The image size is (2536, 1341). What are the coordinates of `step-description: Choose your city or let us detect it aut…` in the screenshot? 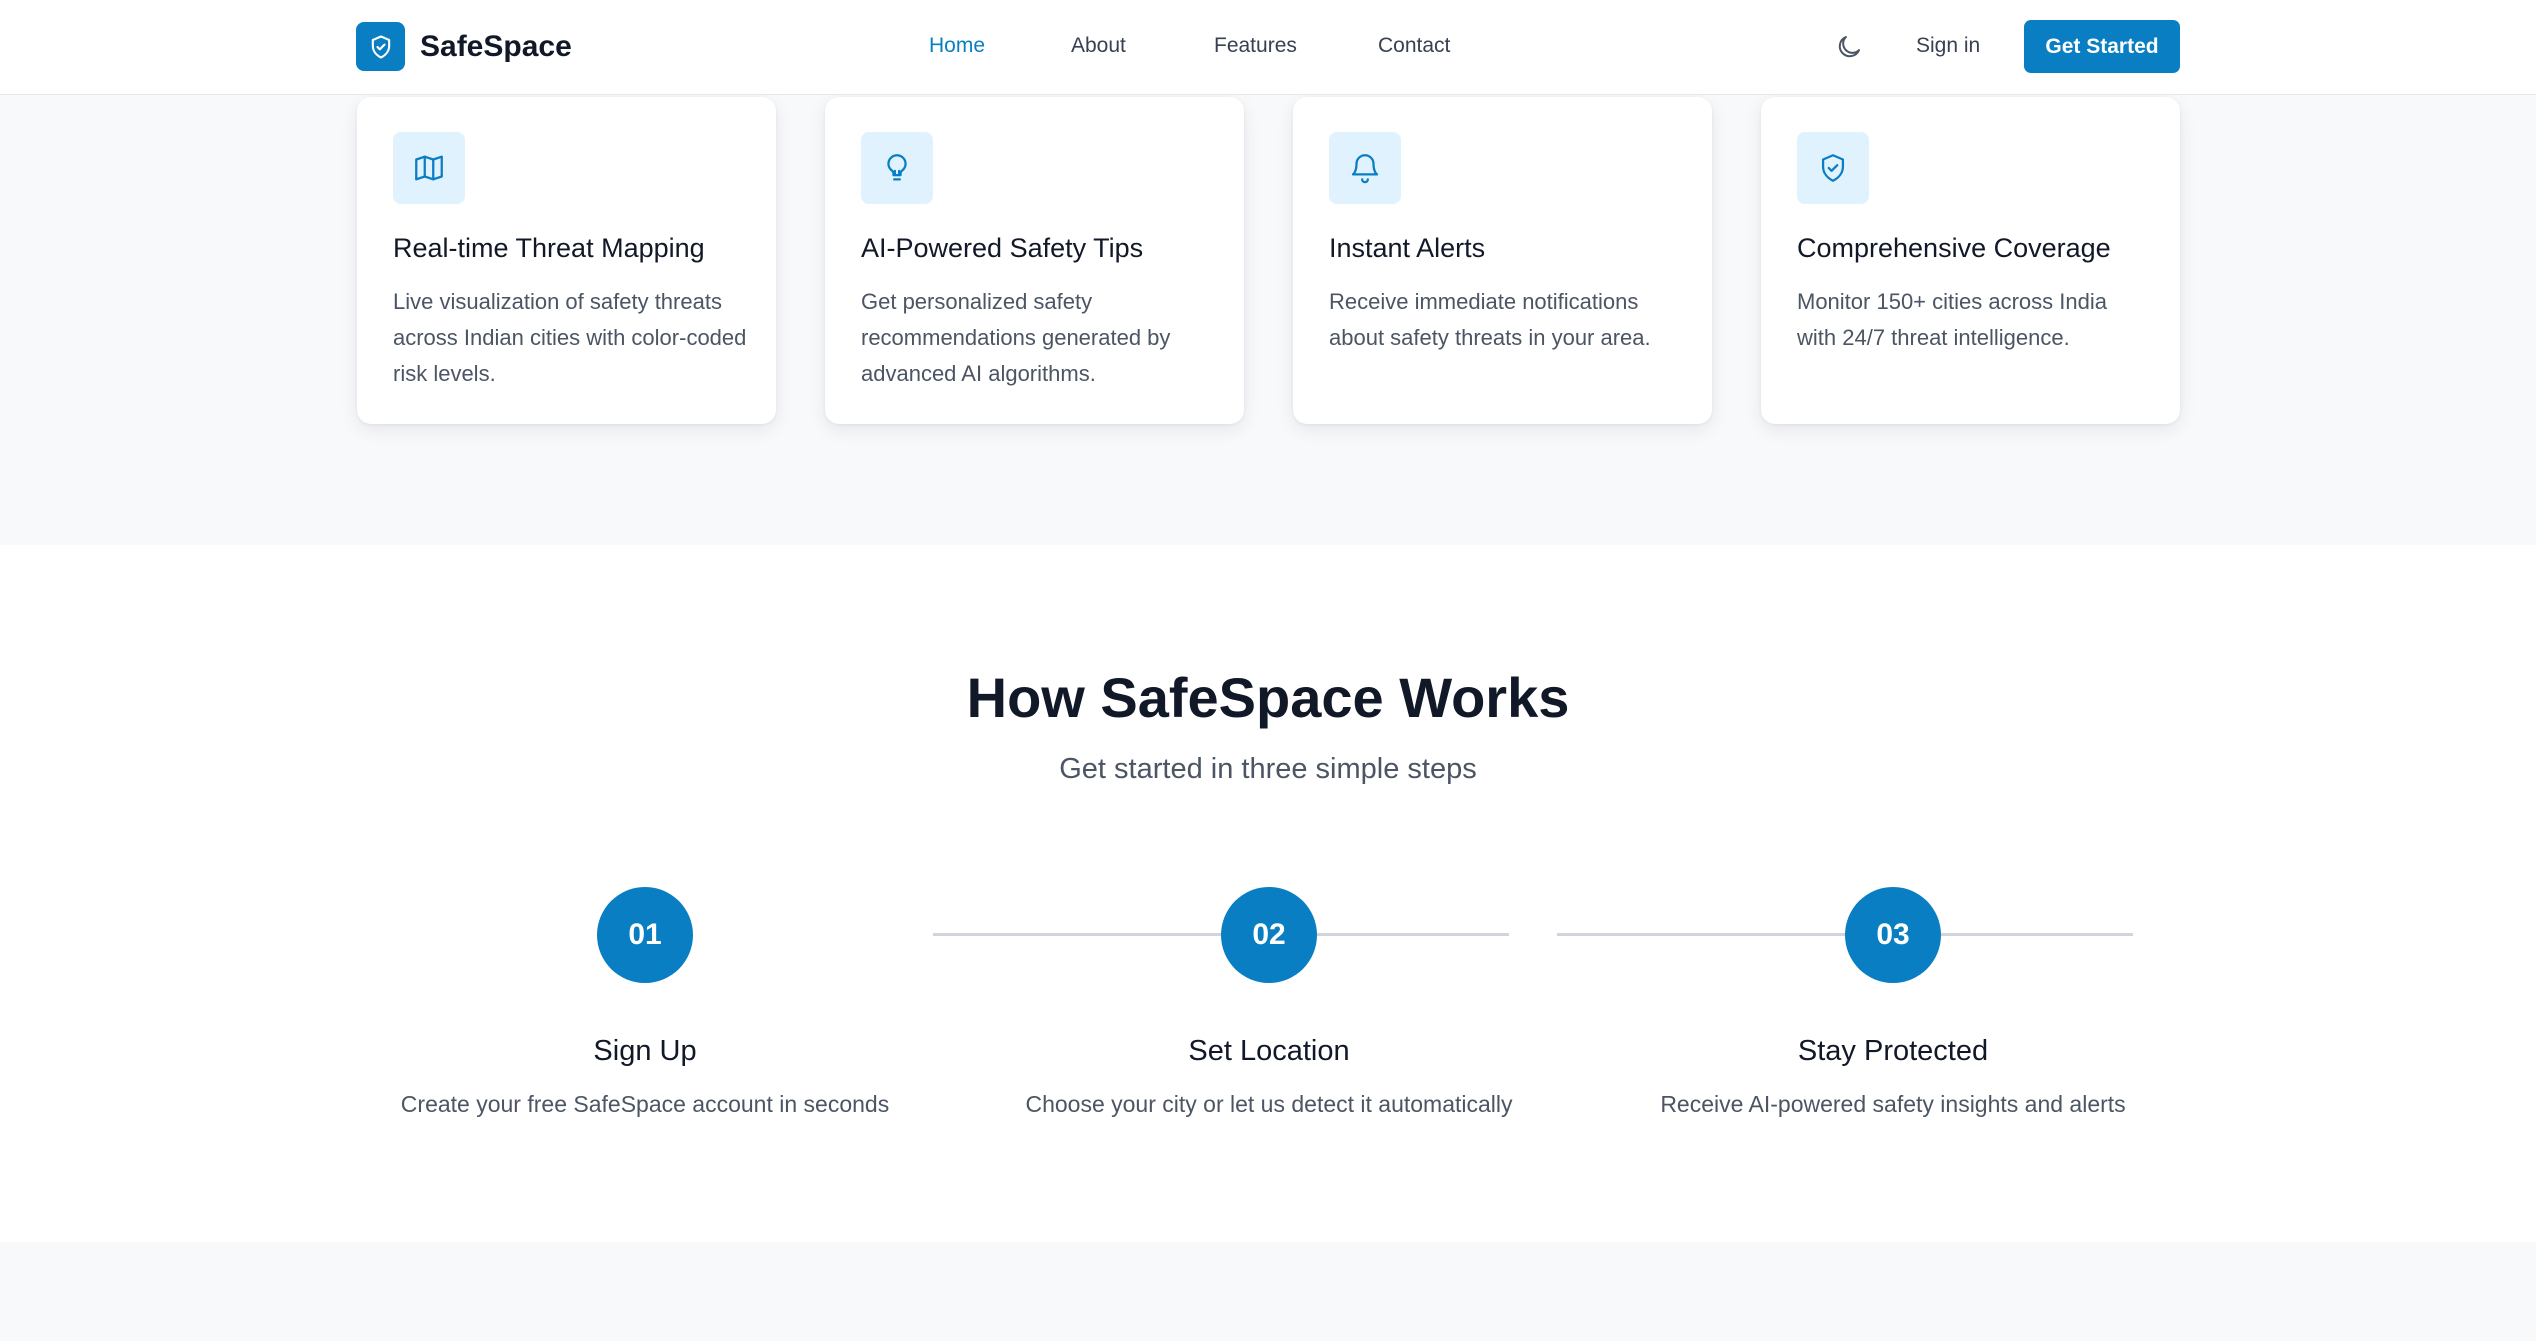 It's located at (1269, 1104).